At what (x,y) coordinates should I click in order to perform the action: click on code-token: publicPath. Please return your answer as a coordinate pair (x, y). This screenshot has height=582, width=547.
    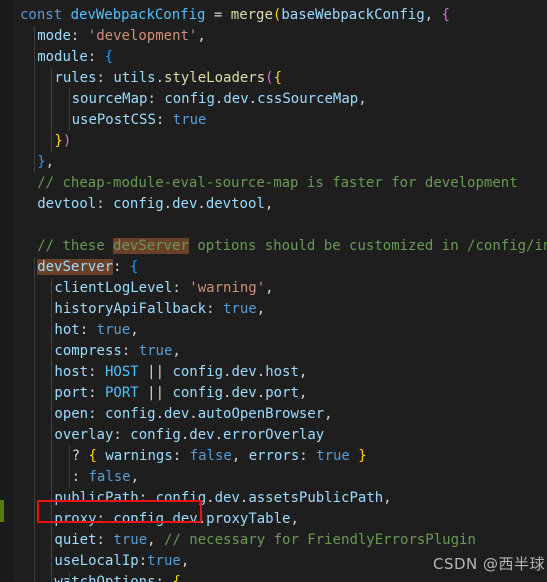
    Looking at the image, I should click on (96, 498).